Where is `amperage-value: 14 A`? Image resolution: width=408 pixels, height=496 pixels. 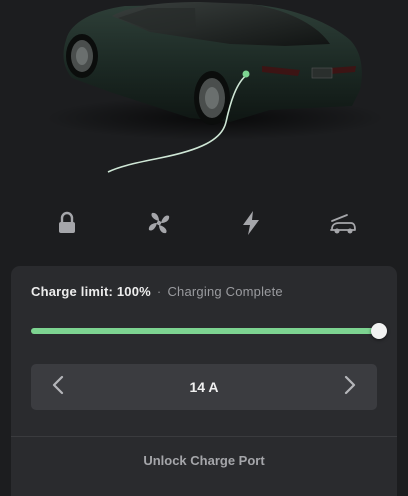 amperage-value: 14 A is located at coordinates (204, 387).